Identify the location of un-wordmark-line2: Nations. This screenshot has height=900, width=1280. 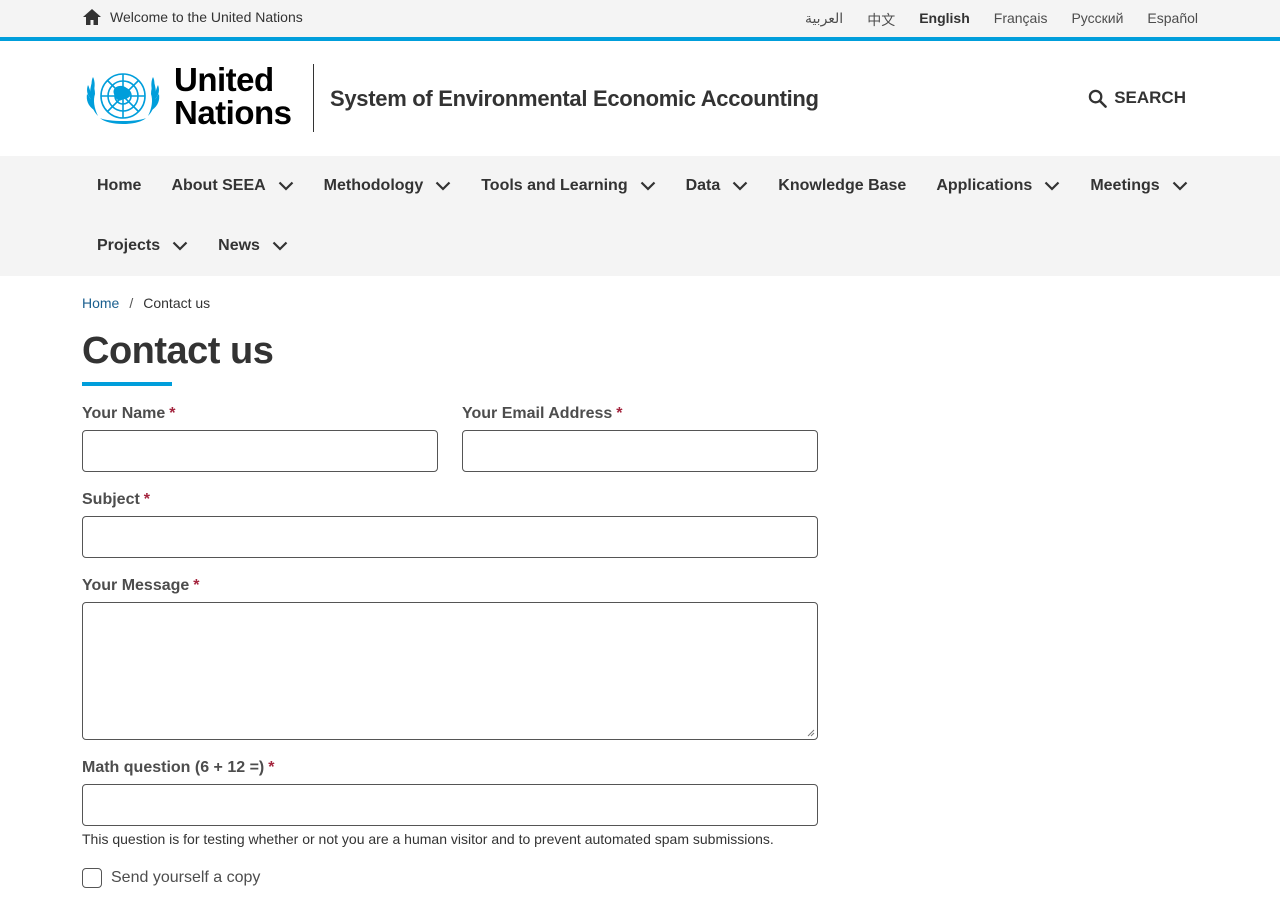
(233, 112).